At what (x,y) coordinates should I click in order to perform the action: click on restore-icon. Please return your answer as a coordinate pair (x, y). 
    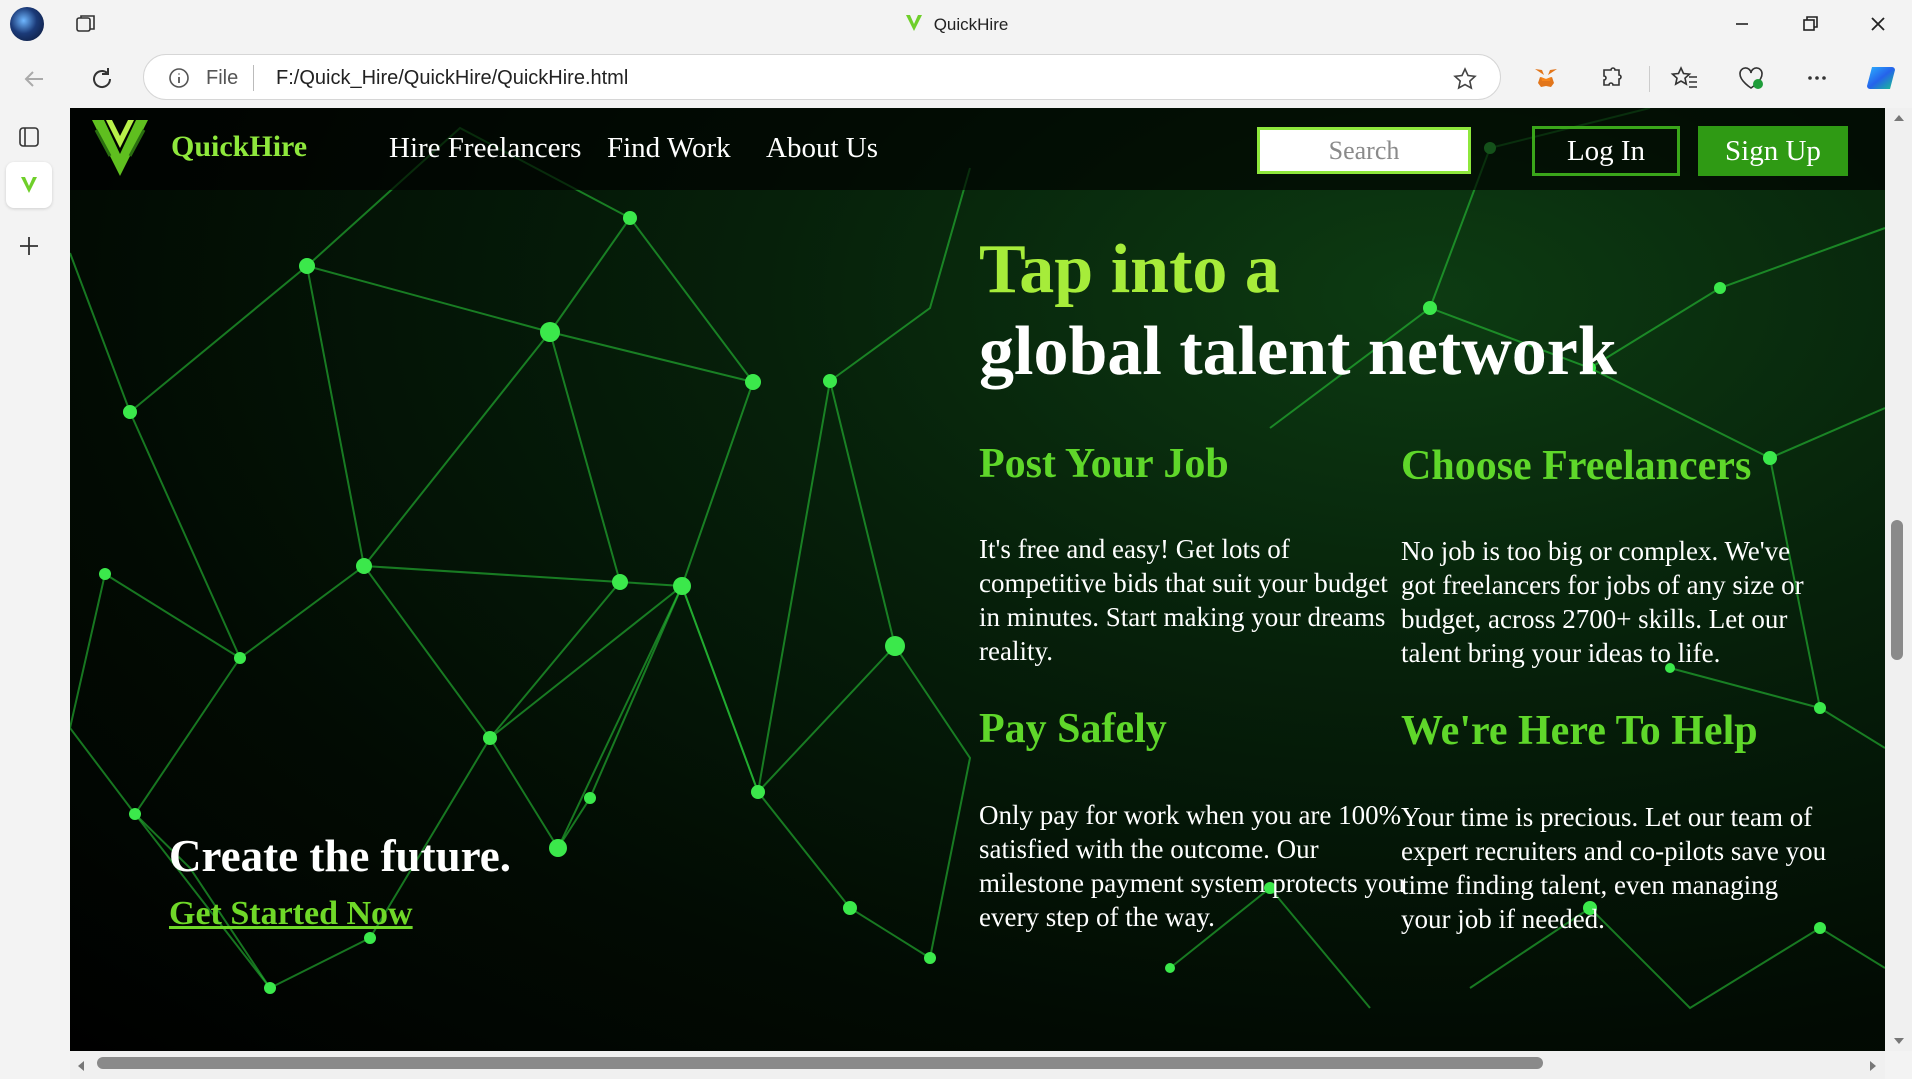
    Looking at the image, I should click on (1810, 24).